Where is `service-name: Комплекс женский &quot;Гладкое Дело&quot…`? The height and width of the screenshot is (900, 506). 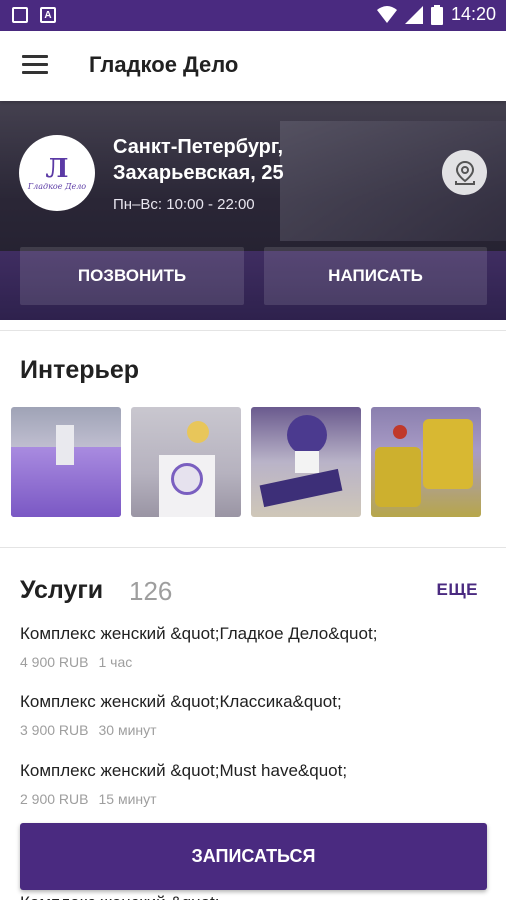
service-name: Комплекс женский &quot;Гладкое Дело&quot… is located at coordinates (198, 634).